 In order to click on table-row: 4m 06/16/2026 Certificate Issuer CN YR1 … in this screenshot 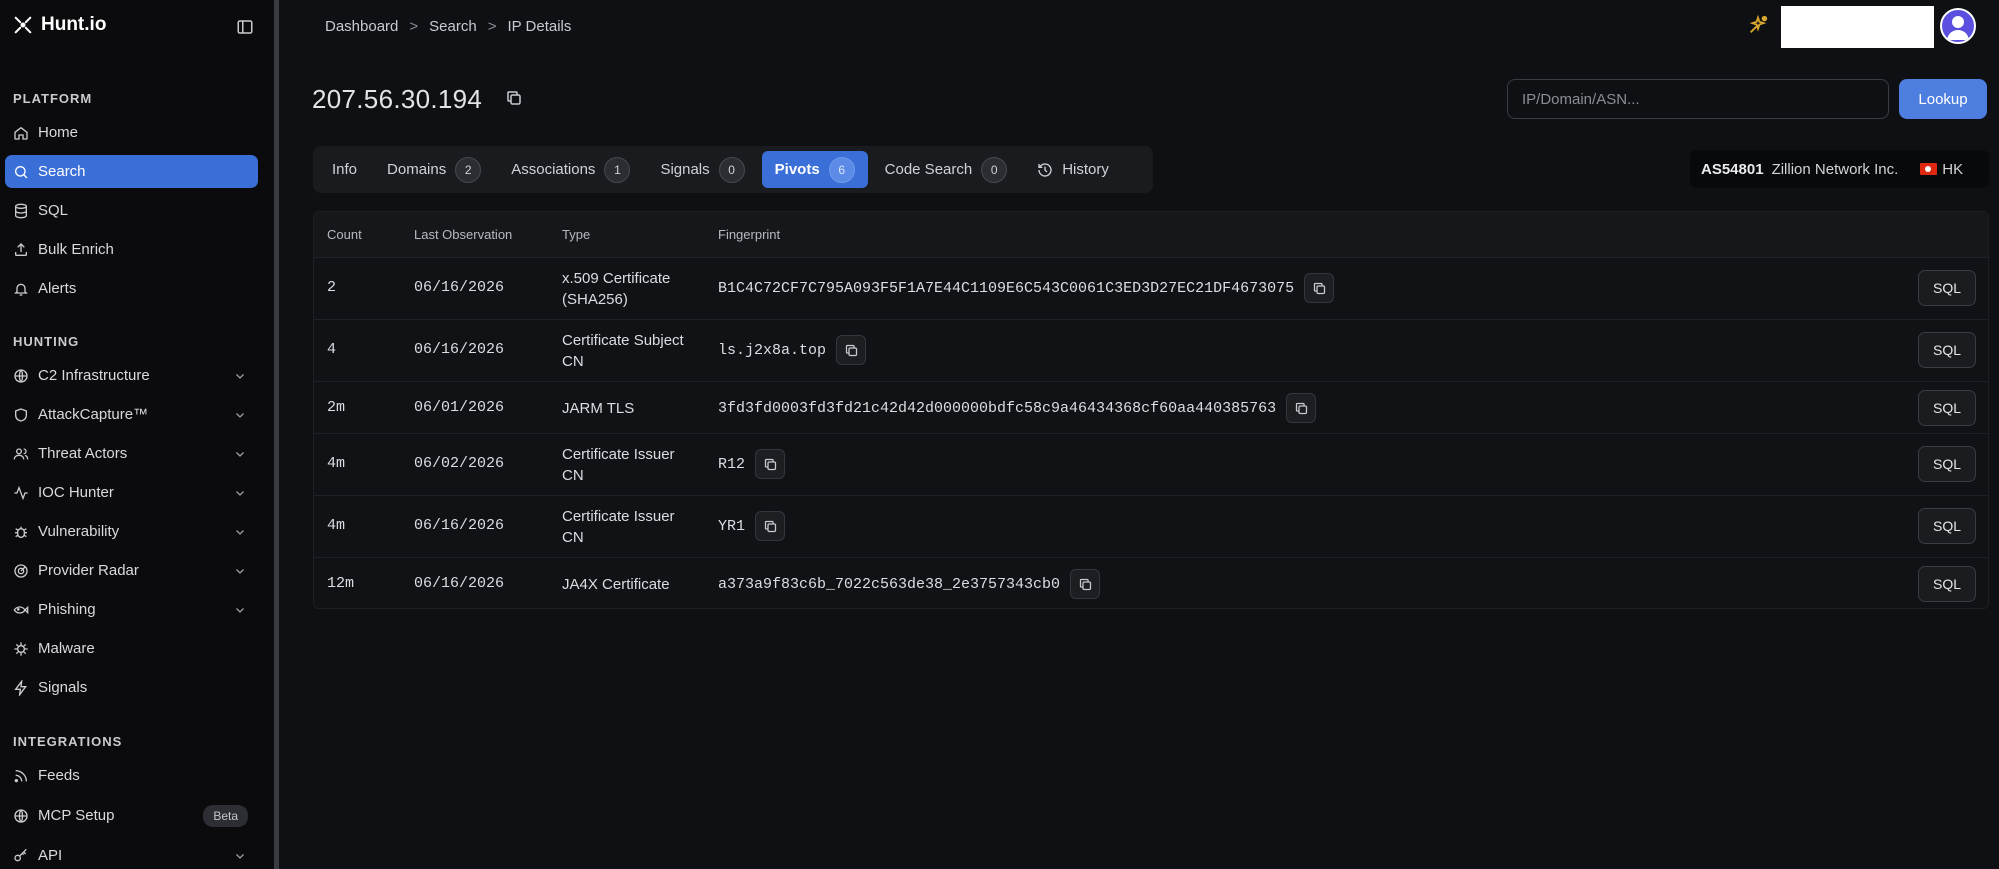, I will do `click(1151, 526)`.